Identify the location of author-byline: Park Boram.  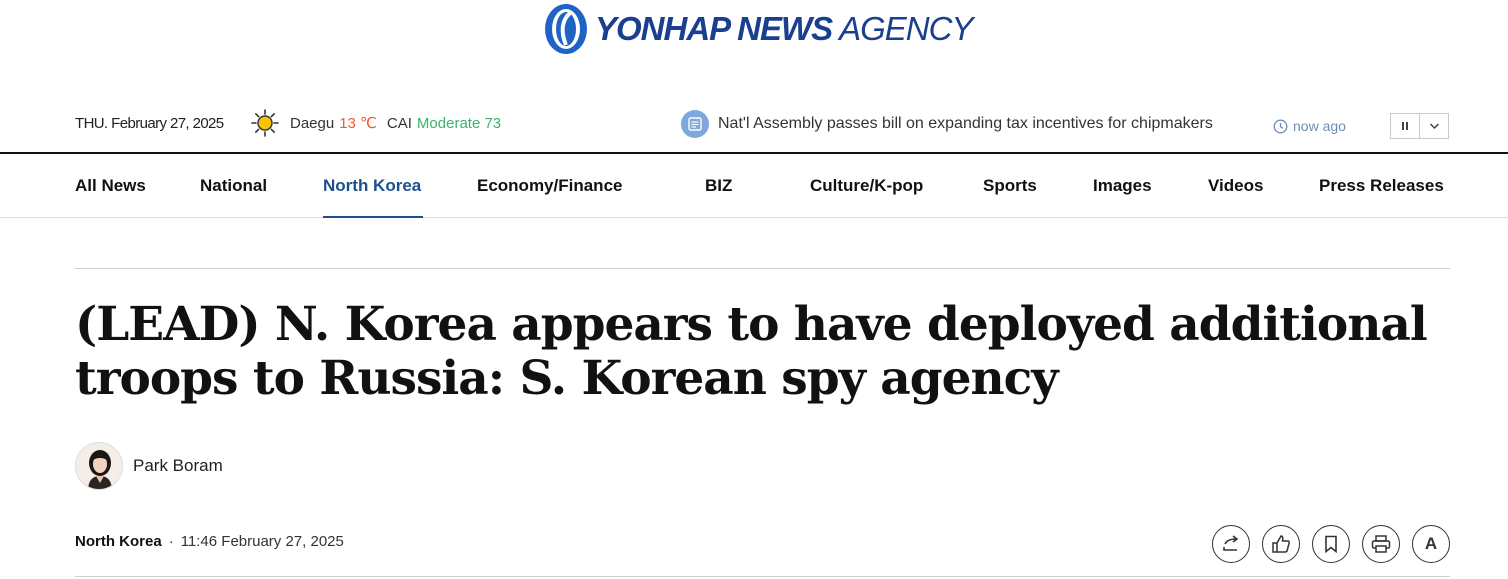
(149, 466).